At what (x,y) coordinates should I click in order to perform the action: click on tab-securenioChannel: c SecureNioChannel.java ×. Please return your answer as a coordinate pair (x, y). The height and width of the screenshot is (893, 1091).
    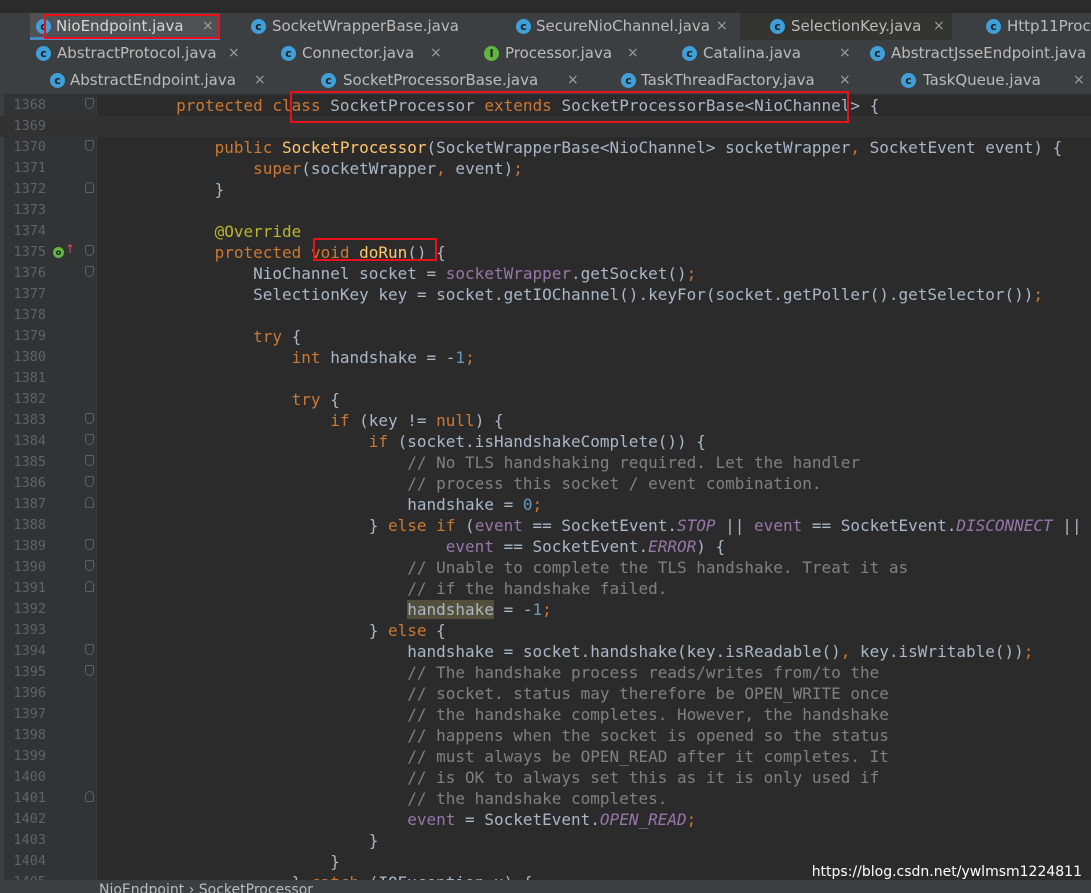
    Looking at the image, I should click on (625, 26).